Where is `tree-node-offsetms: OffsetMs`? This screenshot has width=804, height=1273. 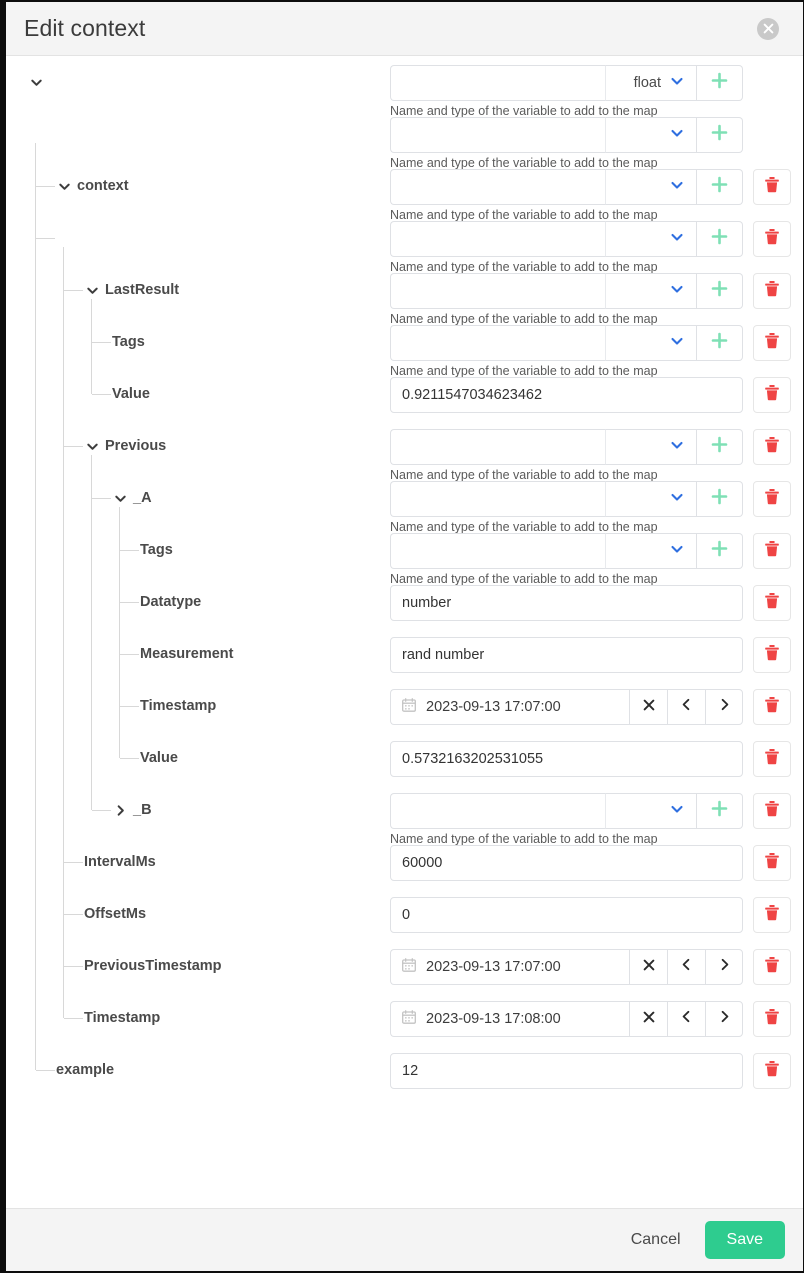
tree-node-offsetms: OffsetMs is located at coordinates (115, 914).